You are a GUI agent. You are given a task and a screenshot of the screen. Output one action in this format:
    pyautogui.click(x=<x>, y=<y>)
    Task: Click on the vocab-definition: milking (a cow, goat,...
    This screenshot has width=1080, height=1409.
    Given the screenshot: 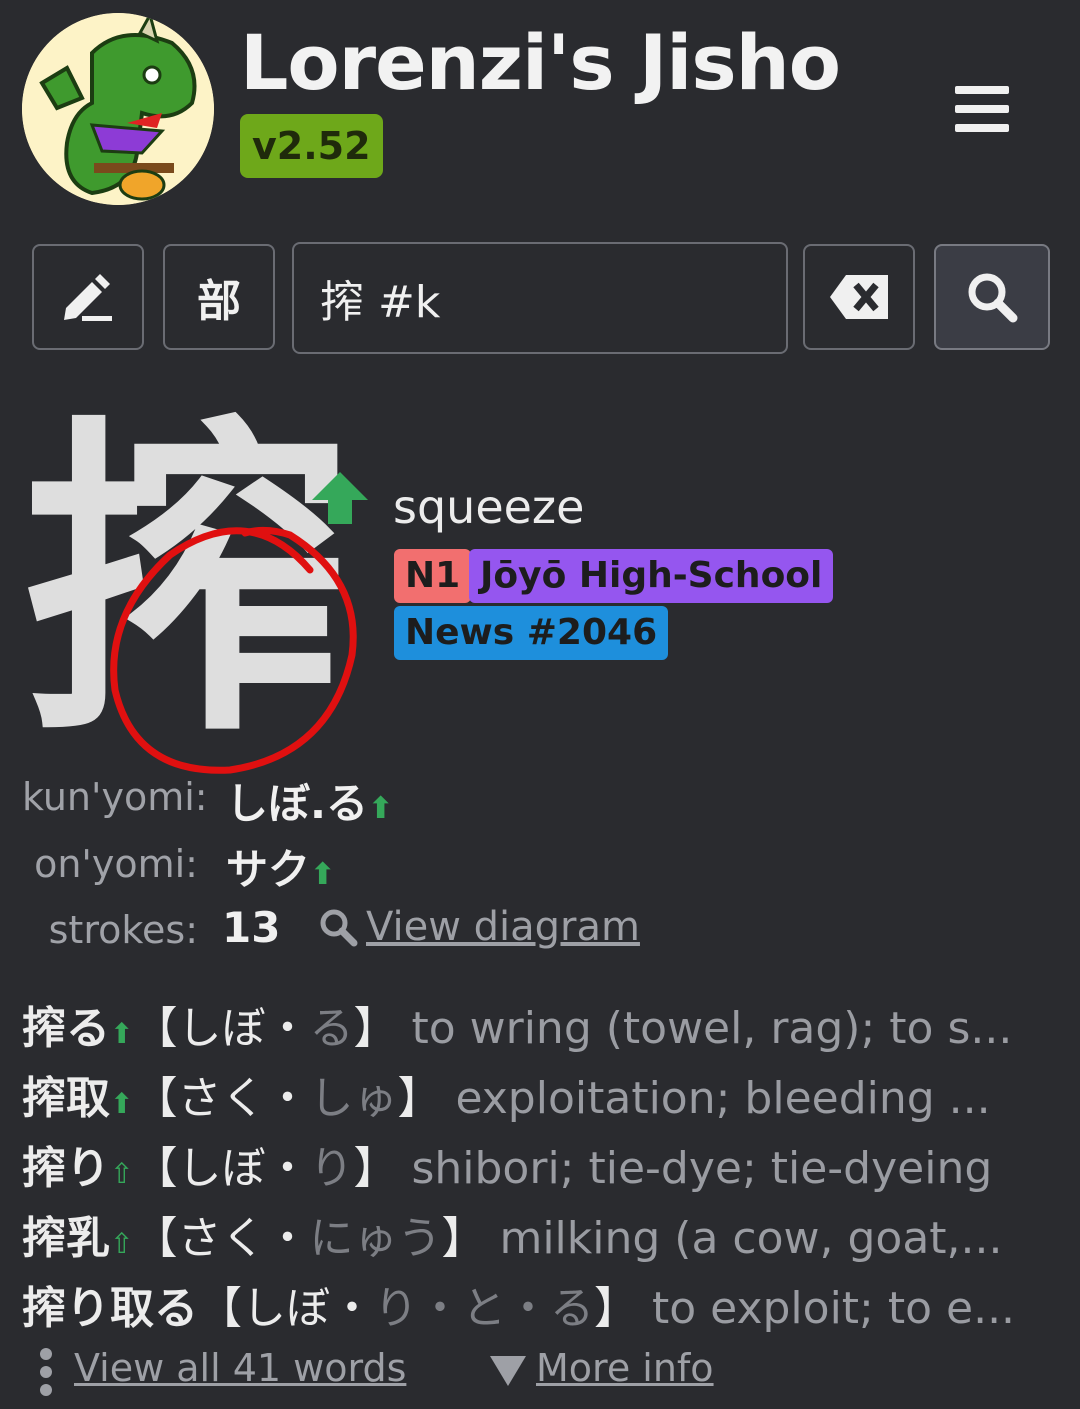 What is the action you would take?
    pyautogui.click(x=751, y=1238)
    